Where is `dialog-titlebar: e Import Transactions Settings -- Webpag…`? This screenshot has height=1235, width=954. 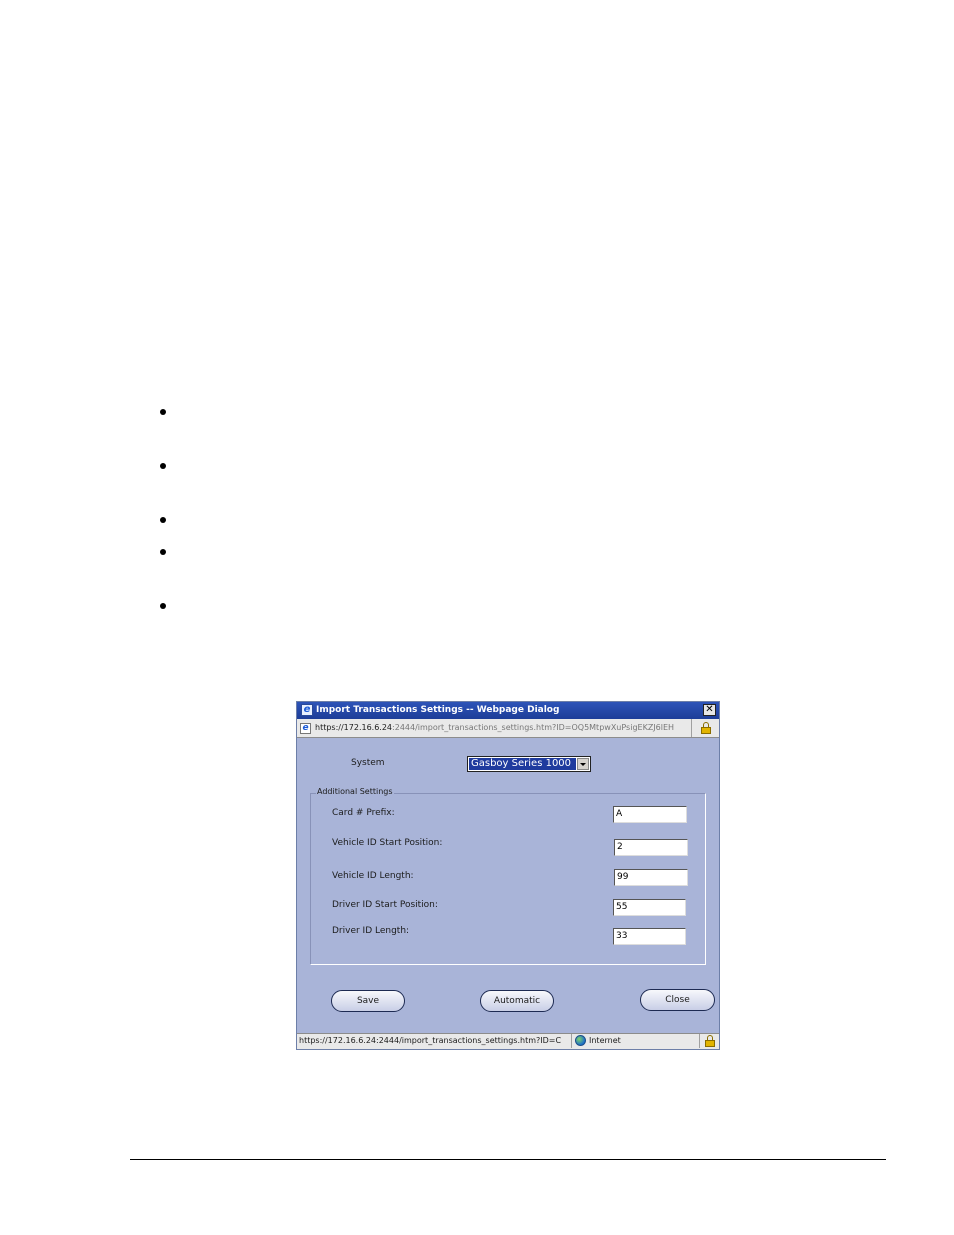 dialog-titlebar: e Import Transactions Settings -- Webpag… is located at coordinates (508, 710).